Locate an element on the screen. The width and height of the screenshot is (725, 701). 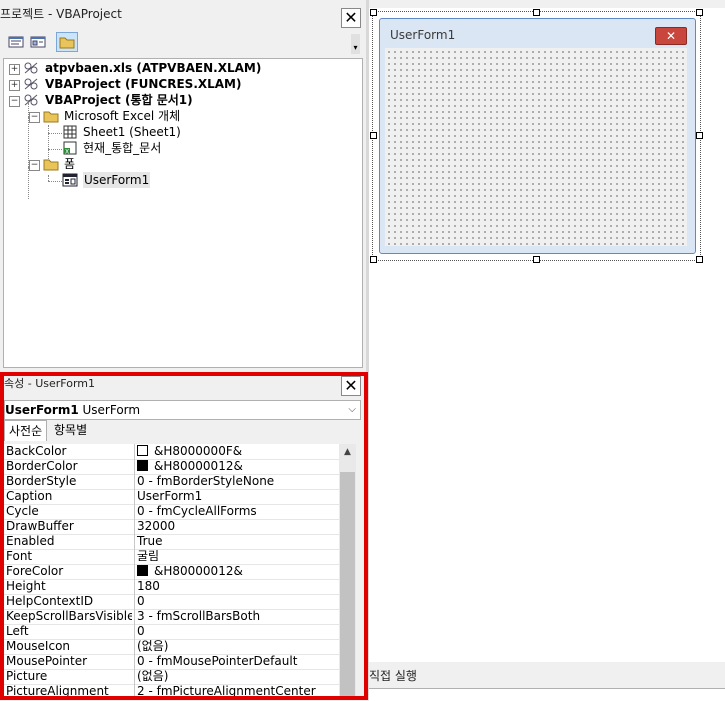
object-name: UserForm1 is located at coordinates (42, 410).